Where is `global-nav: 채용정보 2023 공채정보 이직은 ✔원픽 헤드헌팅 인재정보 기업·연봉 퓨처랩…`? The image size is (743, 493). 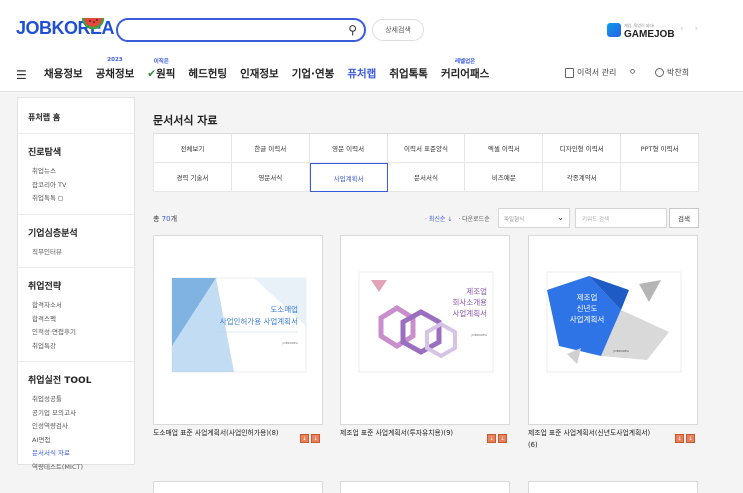
global-nav: 채용정보 2023 공채정보 이직은 ✔원픽 헤드헌팅 인재정보 기업·연봉 퓨처랩… is located at coordinates (273, 69).